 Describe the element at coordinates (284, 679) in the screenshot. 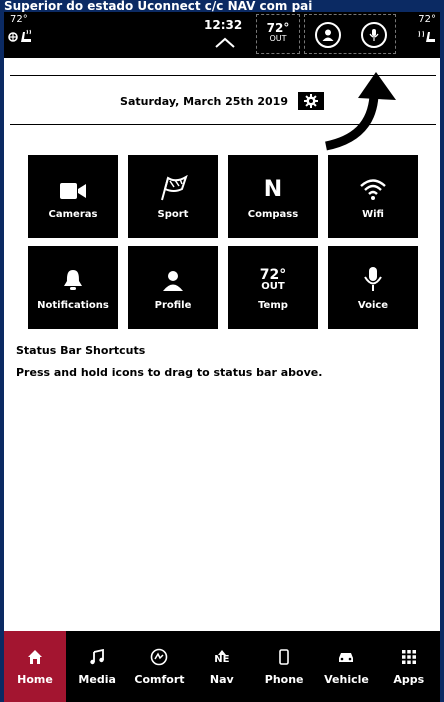

I see `nav-label: Phone` at that location.